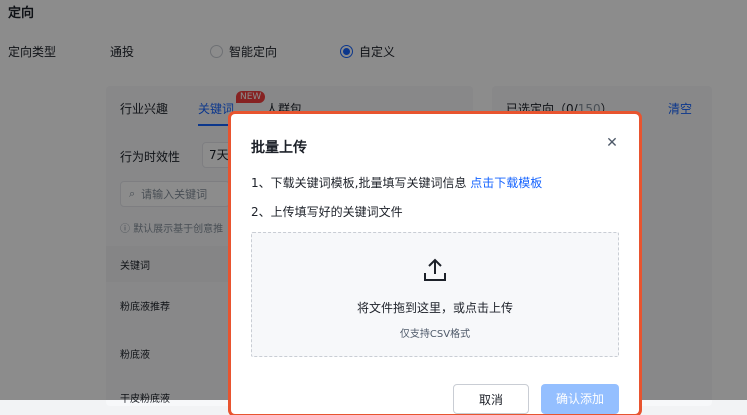  What do you see at coordinates (506, 183) in the screenshot?
I see `download-template-link: 点击下载模板` at bounding box center [506, 183].